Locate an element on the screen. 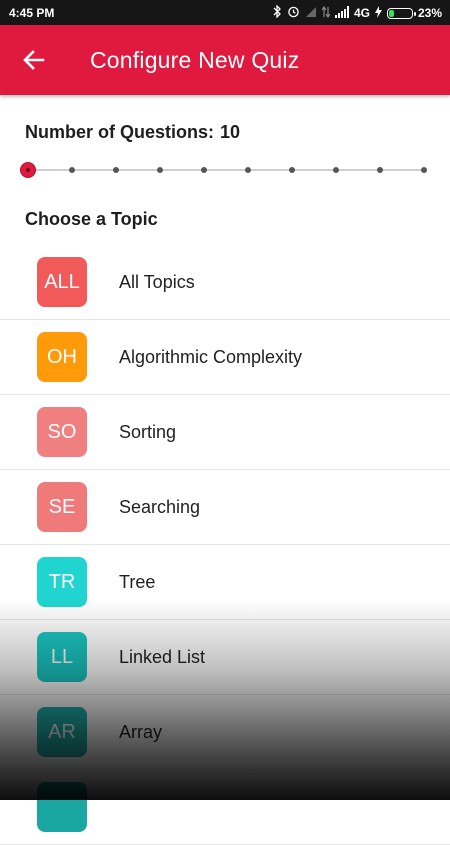 Image resolution: width=450 pixels, height=845 pixels. app-bar: Configure New Quiz is located at coordinates (225, 60).